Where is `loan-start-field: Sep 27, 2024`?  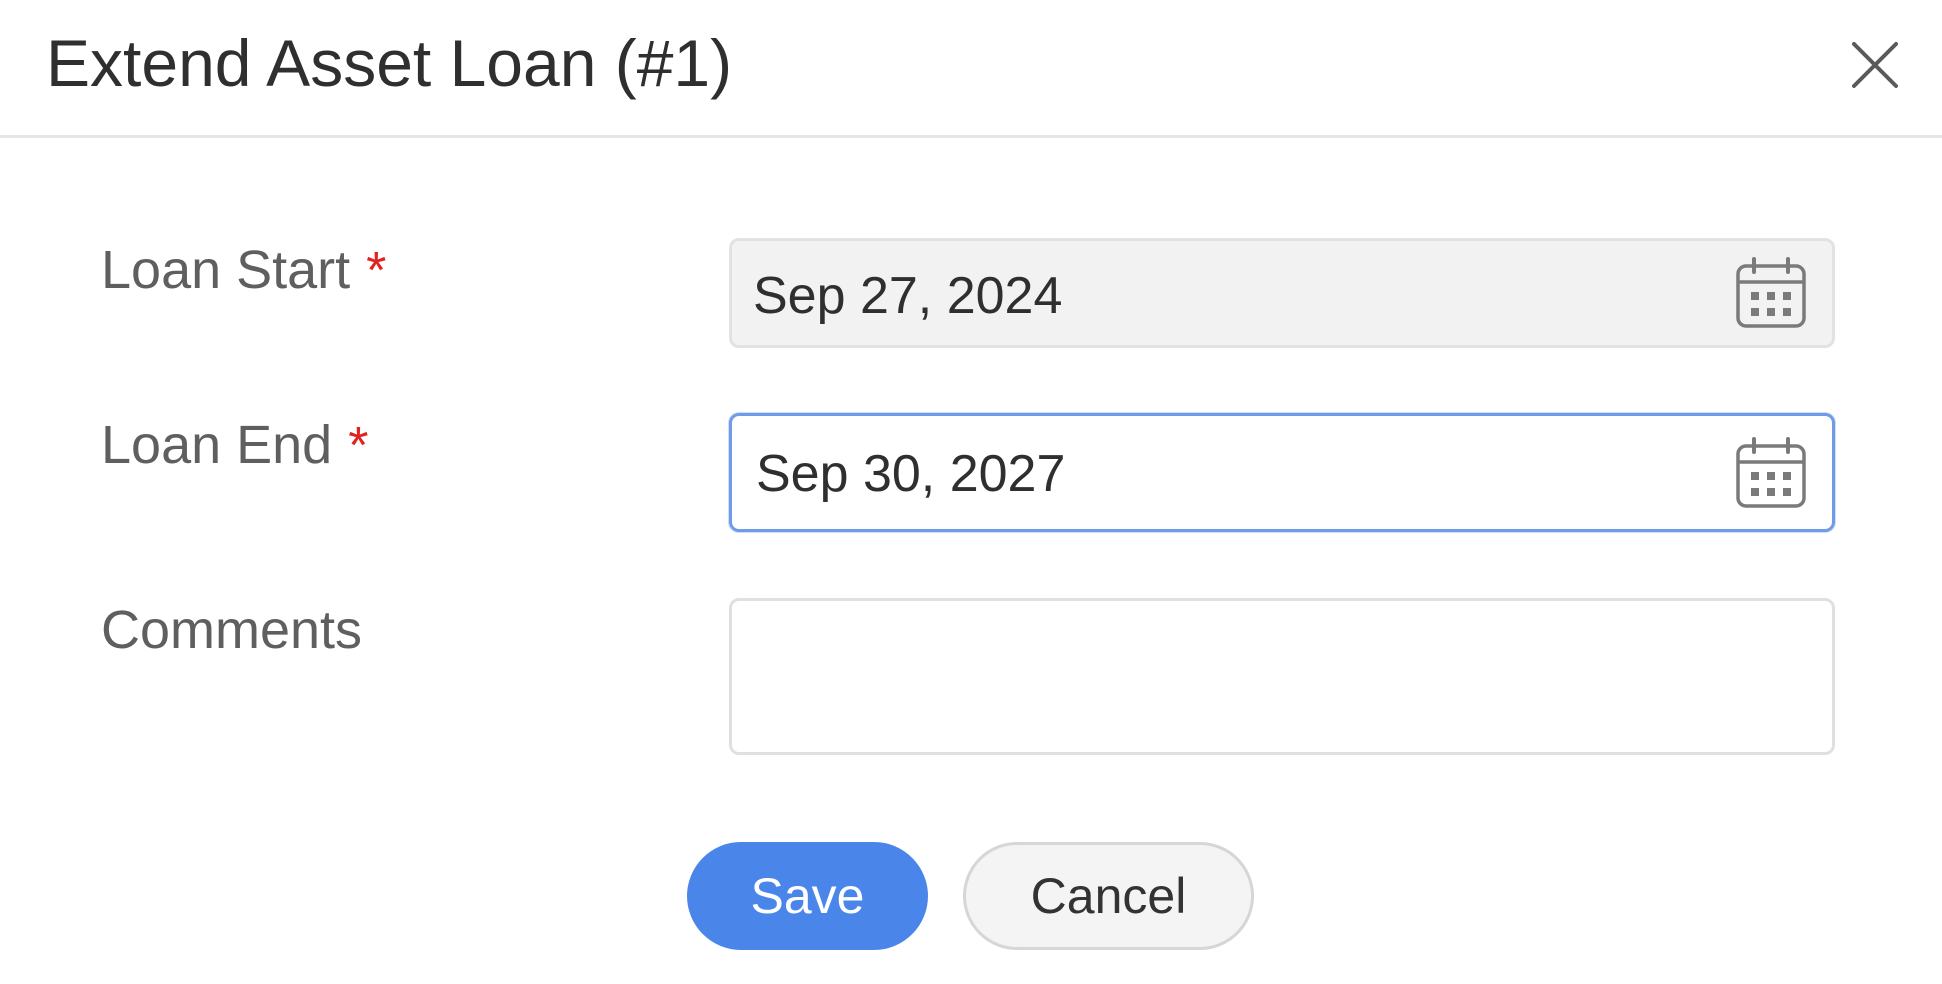
loan-start-field: Sep 27, 2024 is located at coordinates (1282, 293).